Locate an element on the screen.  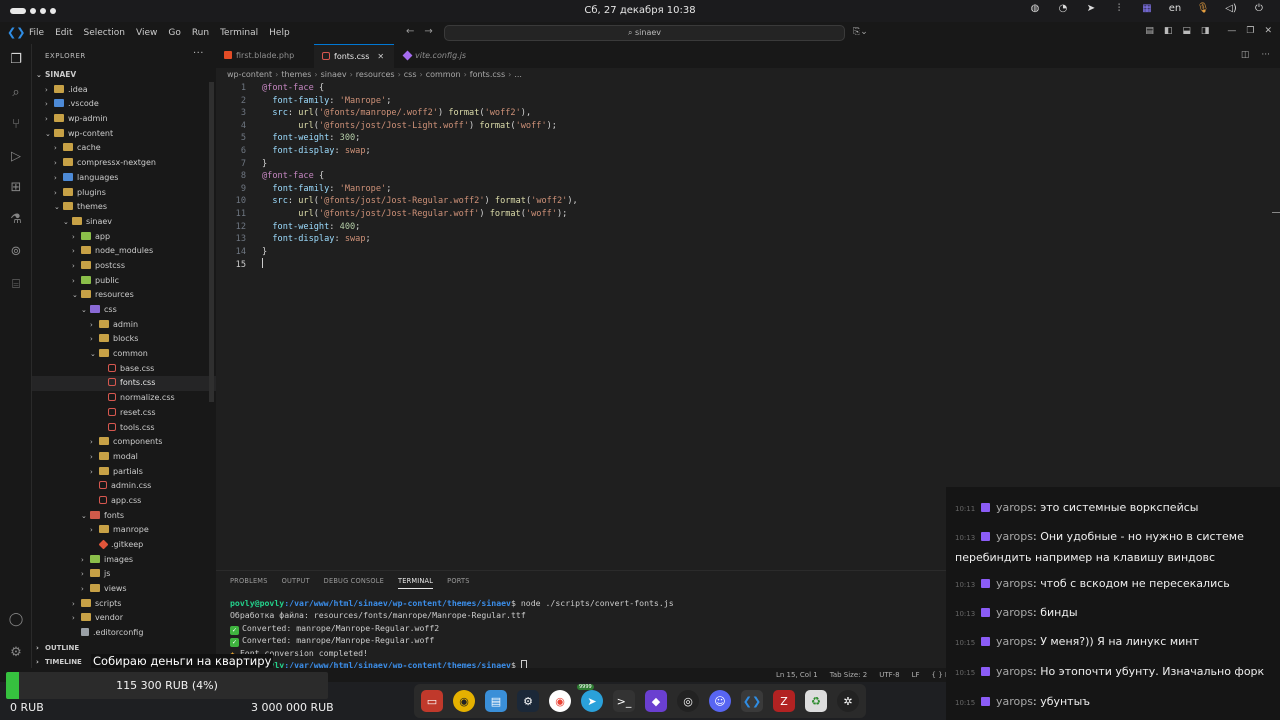
command-center-search: ⌕ sinaev is located at coordinates (644, 33).